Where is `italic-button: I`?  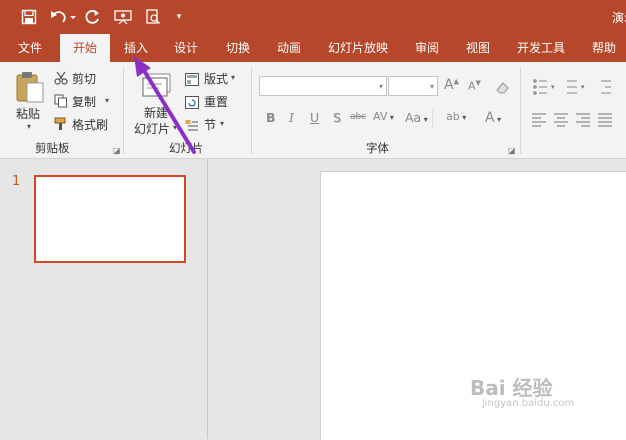 italic-button: I is located at coordinates (291, 117).